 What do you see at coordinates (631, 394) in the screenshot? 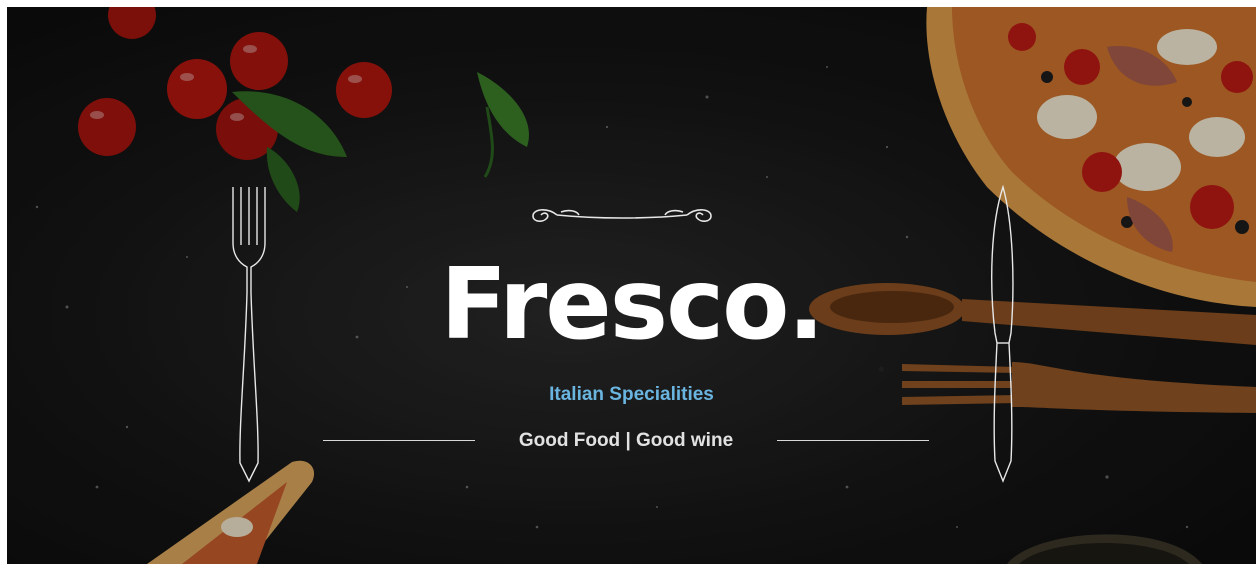
I see `hero-subtitle: Italian Specialities` at bounding box center [631, 394].